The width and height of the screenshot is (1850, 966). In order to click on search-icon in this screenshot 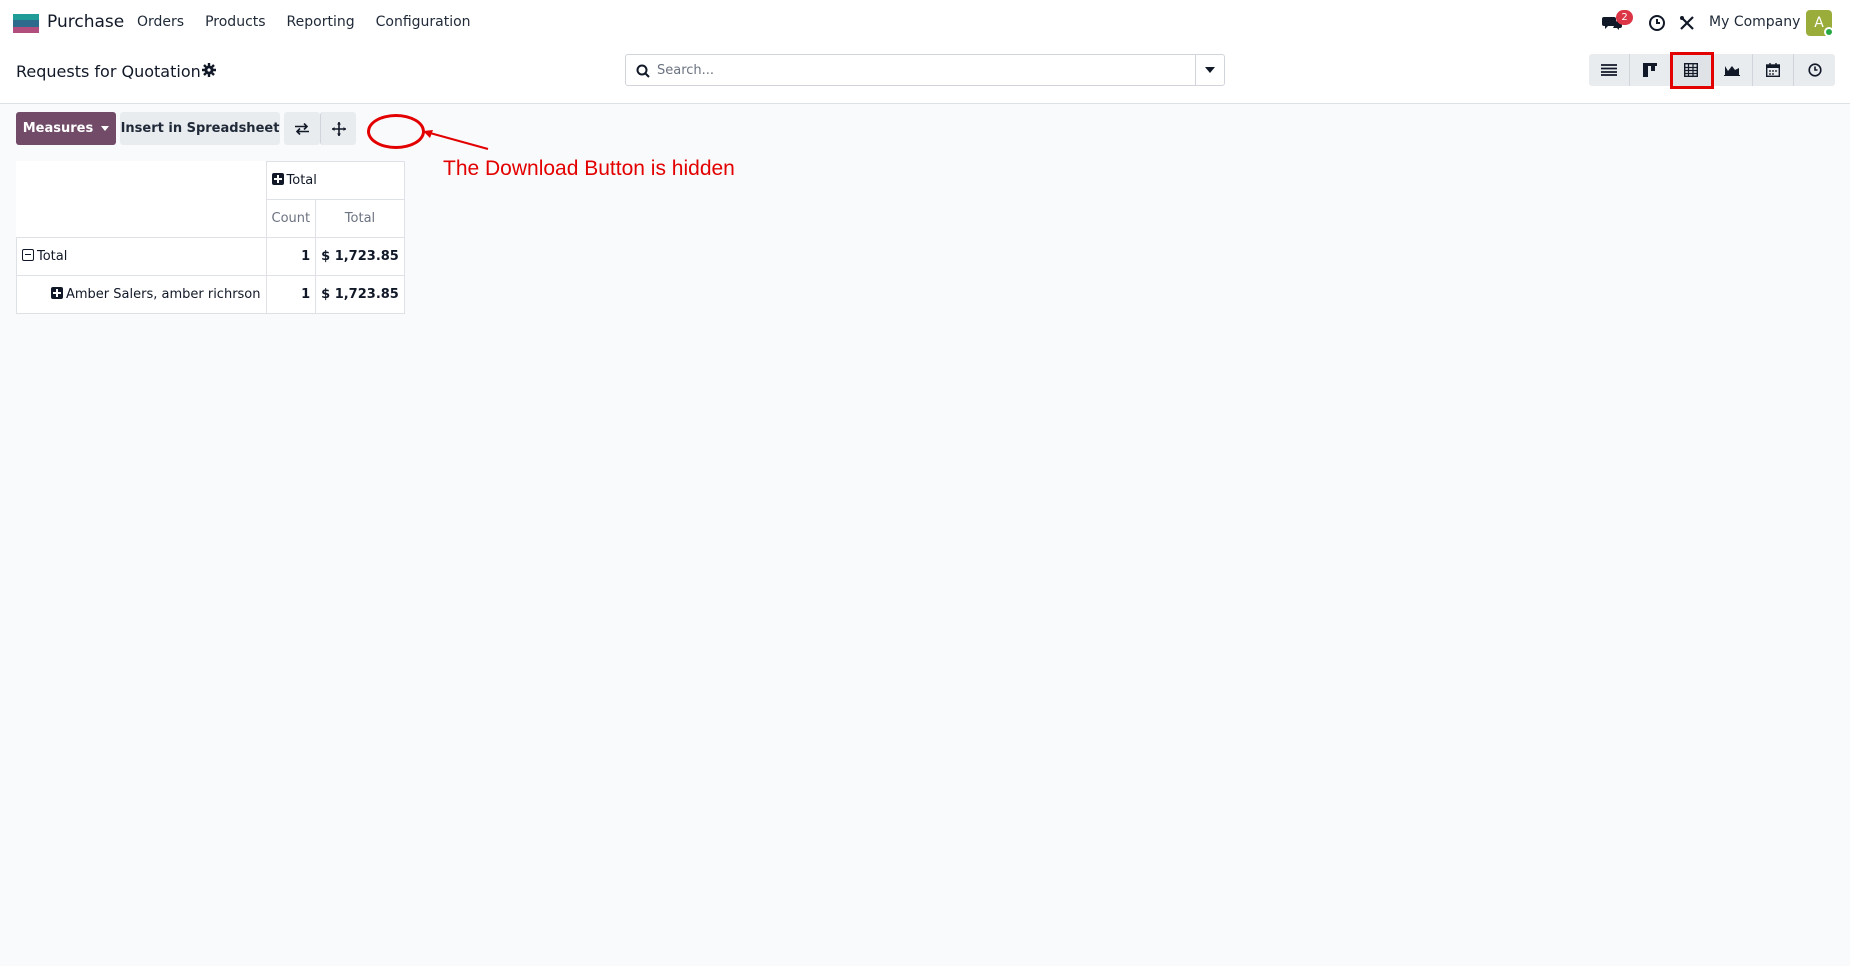, I will do `click(643, 72)`.